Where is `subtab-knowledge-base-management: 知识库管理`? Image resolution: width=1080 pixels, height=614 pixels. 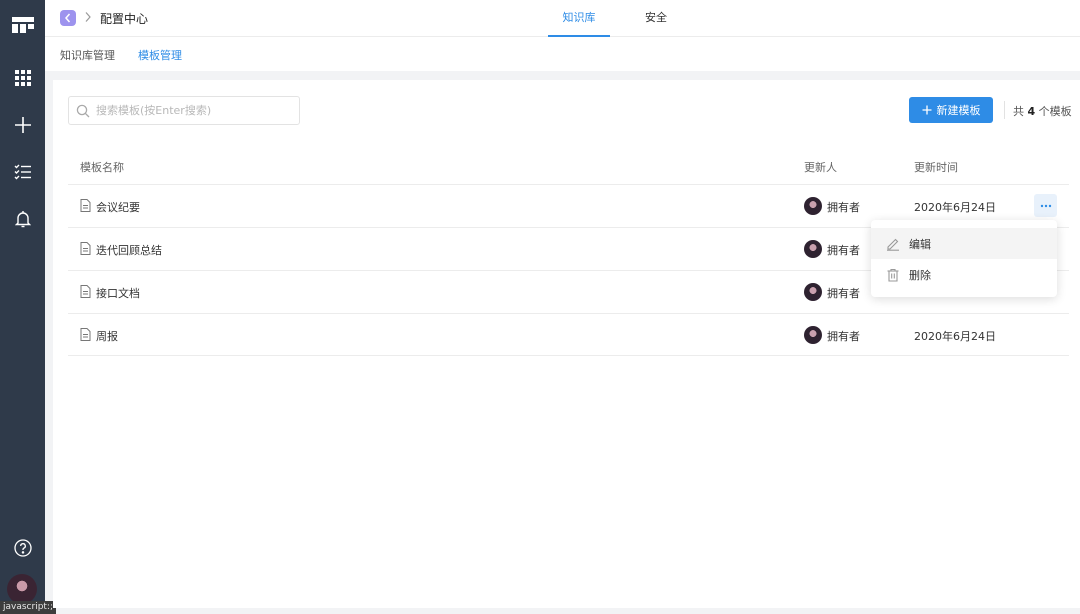 subtab-knowledge-base-management: 知识库管理 is located at coordinates (87, 55).